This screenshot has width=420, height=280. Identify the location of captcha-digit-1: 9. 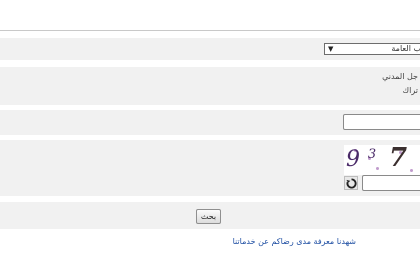
(353, 159).